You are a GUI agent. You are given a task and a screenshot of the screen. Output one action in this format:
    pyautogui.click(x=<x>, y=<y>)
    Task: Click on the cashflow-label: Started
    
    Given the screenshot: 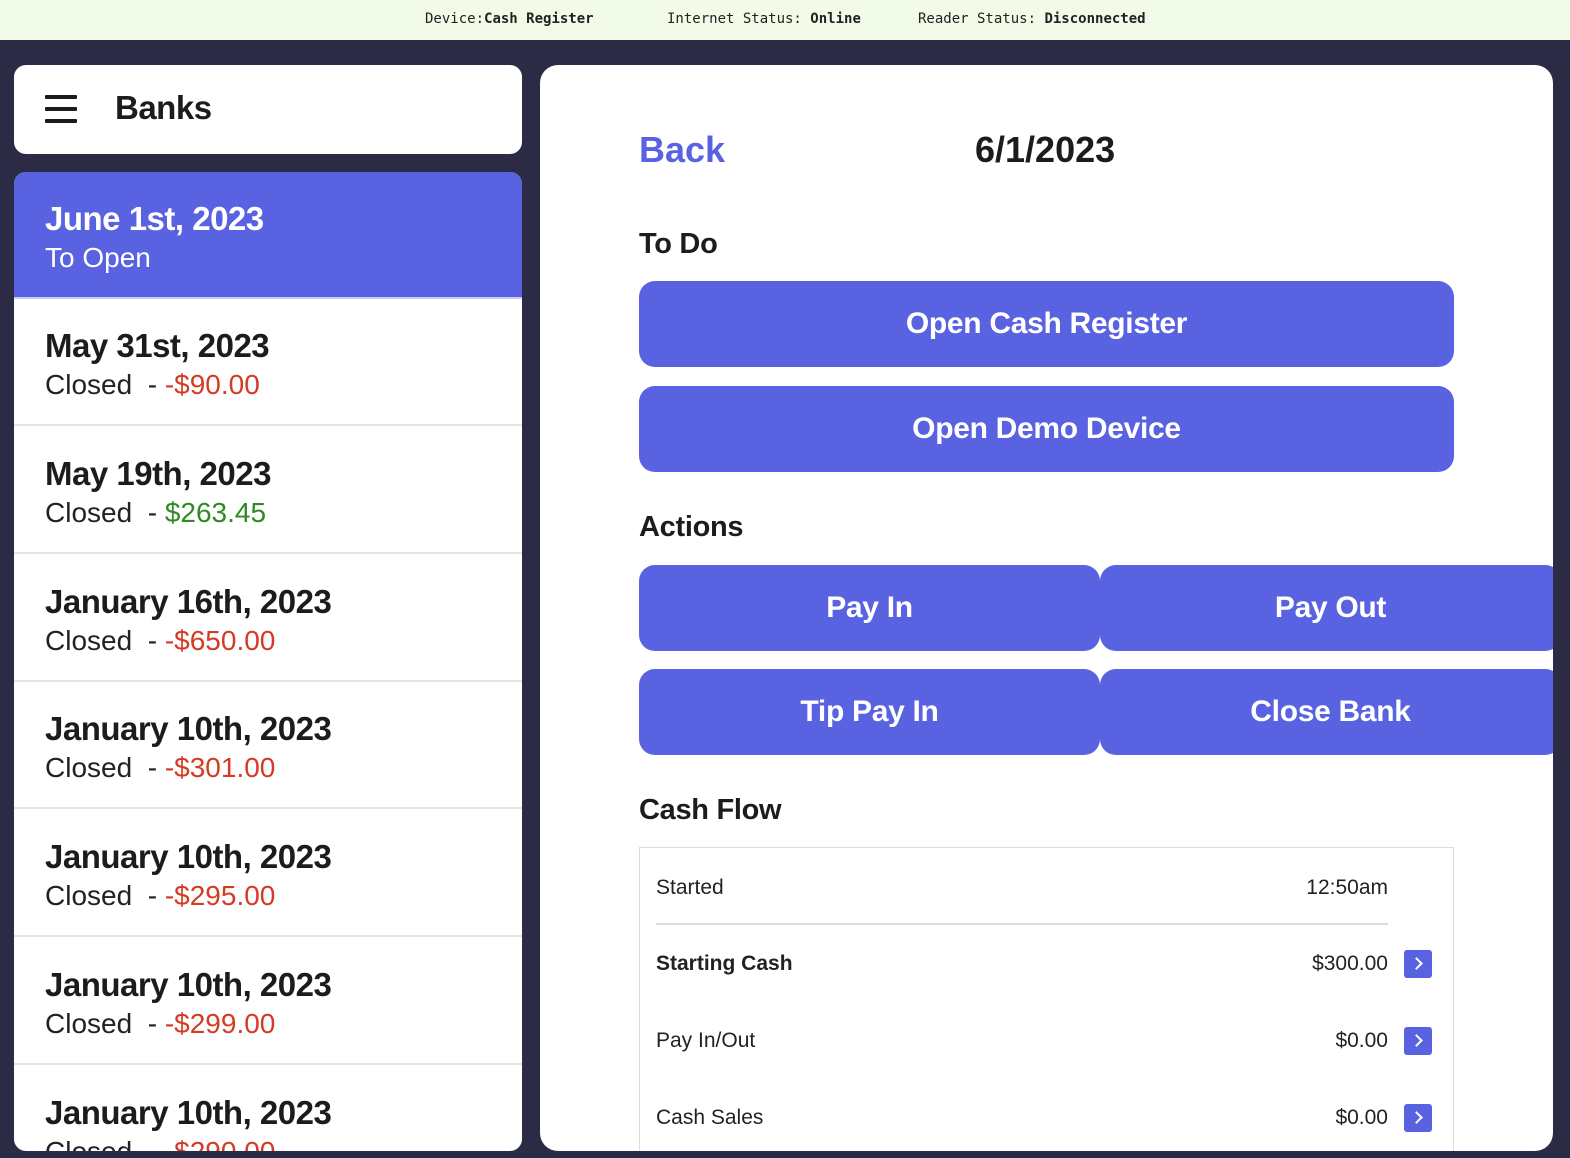 What is the action you would take?
    pyautogui.click(x=690, y=887)
    